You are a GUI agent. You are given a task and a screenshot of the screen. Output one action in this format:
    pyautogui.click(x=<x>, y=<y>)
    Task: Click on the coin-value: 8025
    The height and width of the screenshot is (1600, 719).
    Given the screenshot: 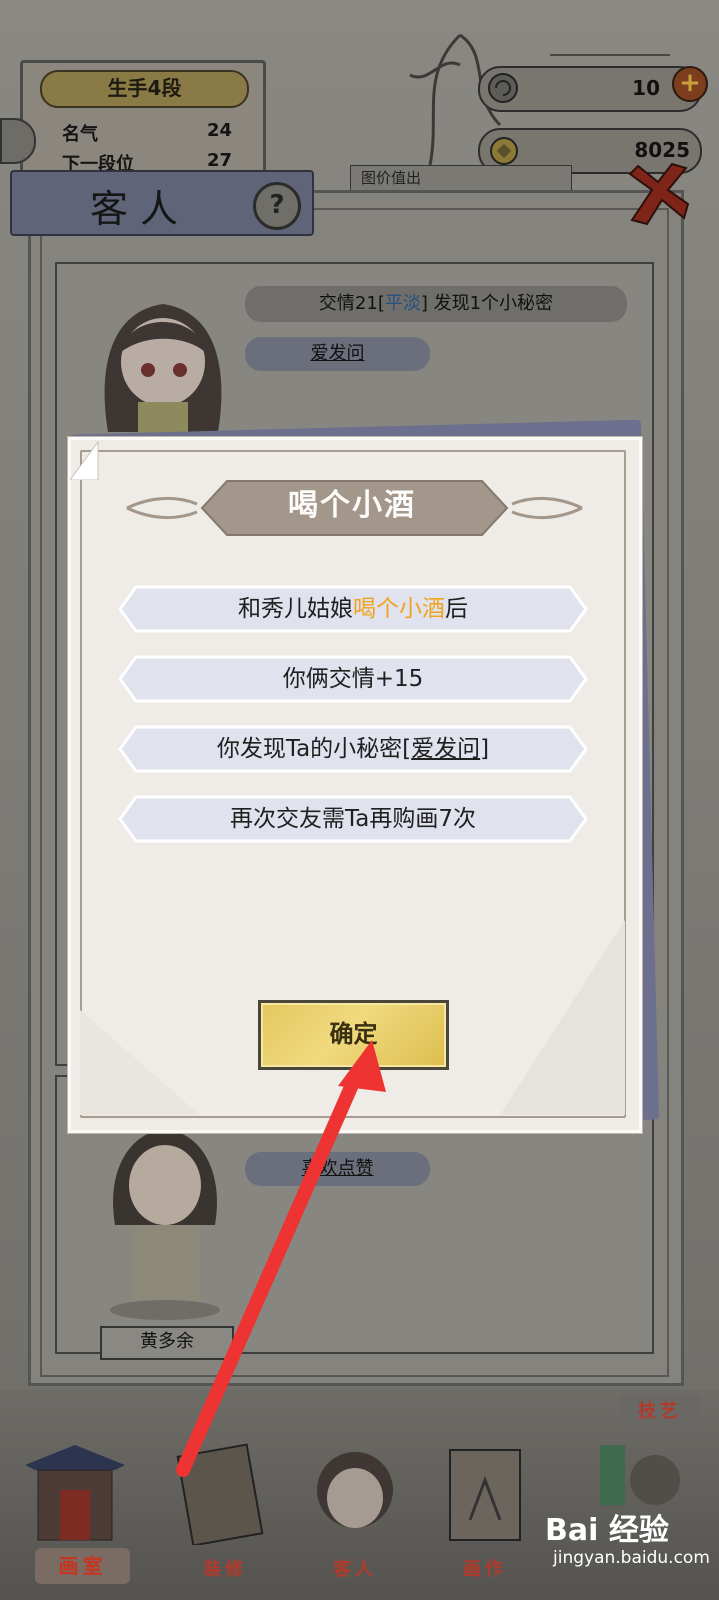 What is the action you would take?
    pyautogui.click(x=662, y=150)
    